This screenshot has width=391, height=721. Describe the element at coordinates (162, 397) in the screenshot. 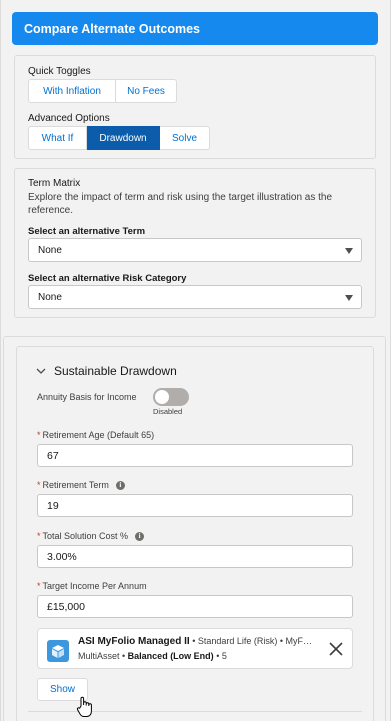

I see `toggle-knob` at that location.